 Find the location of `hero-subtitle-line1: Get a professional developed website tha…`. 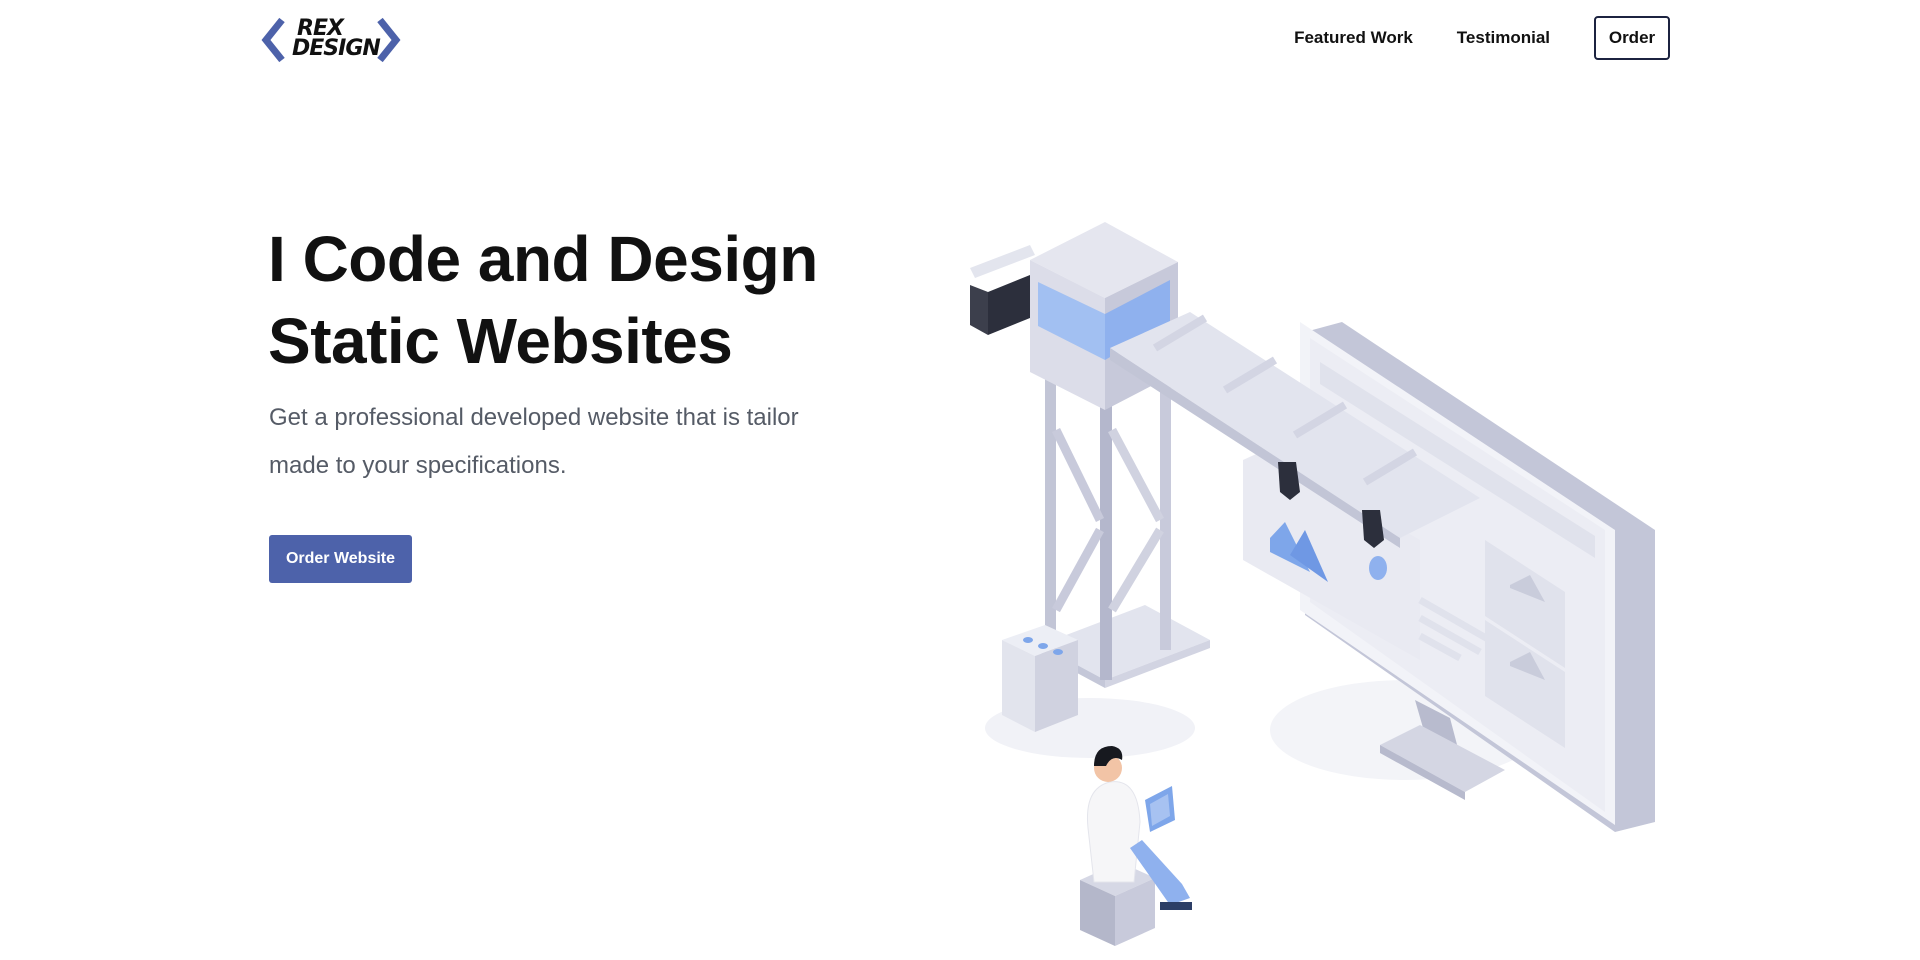

hero-subtitle-line1: Get a professional developed website tha… is located at coordinates (534, 417).